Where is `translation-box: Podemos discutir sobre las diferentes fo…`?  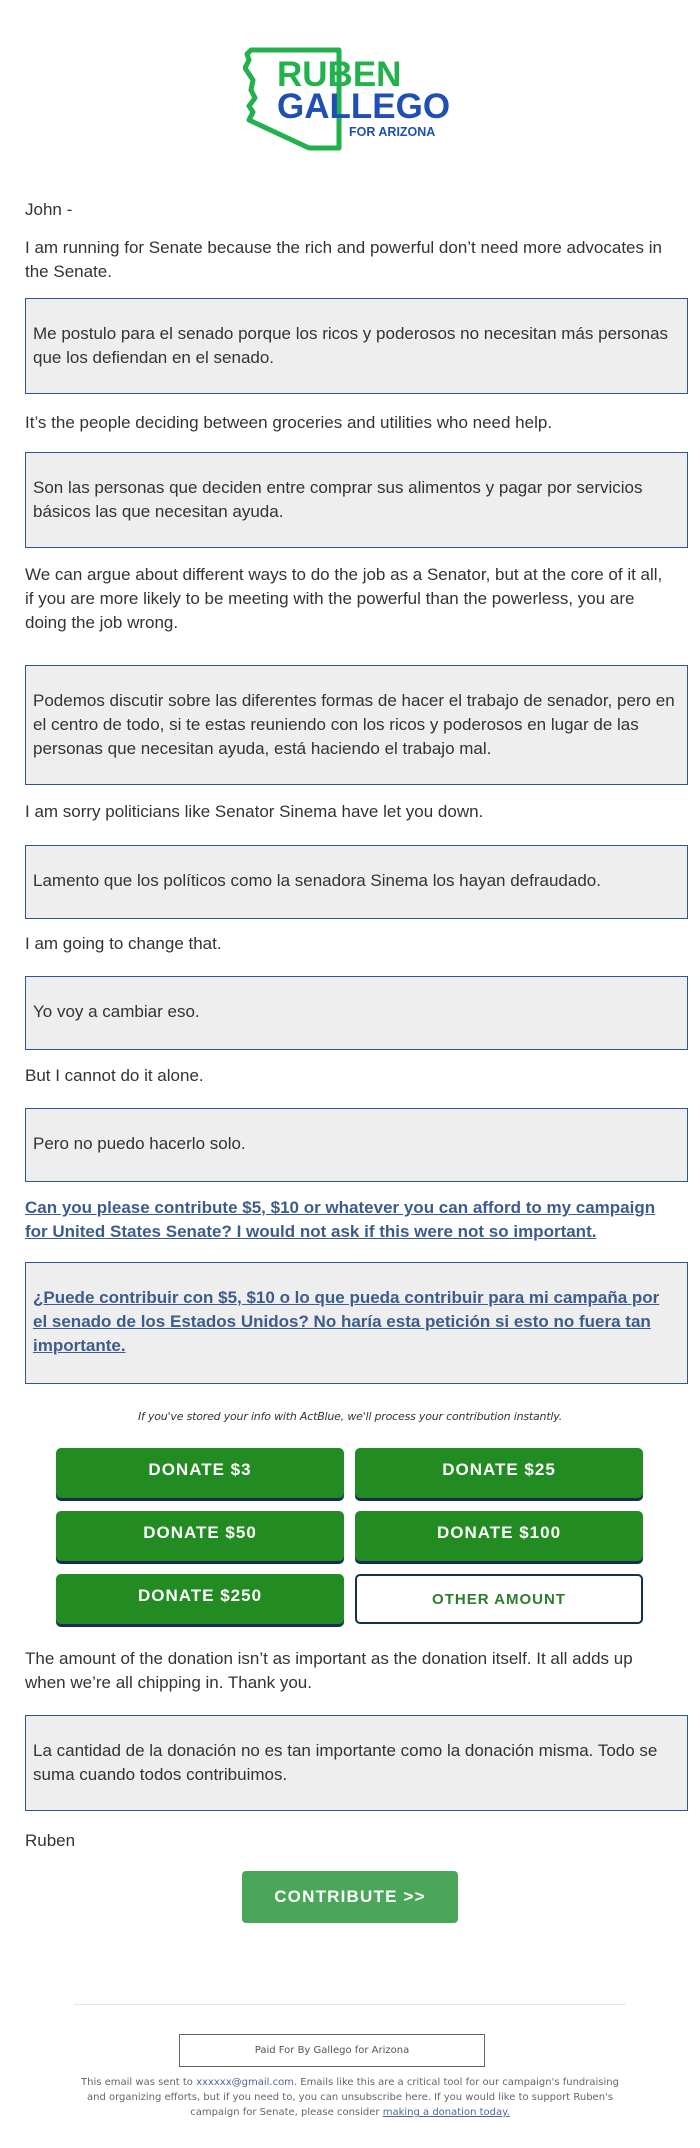 translation-box: Podemos discutir sobre las diferentes fo… is located at coordinates (356, 725).